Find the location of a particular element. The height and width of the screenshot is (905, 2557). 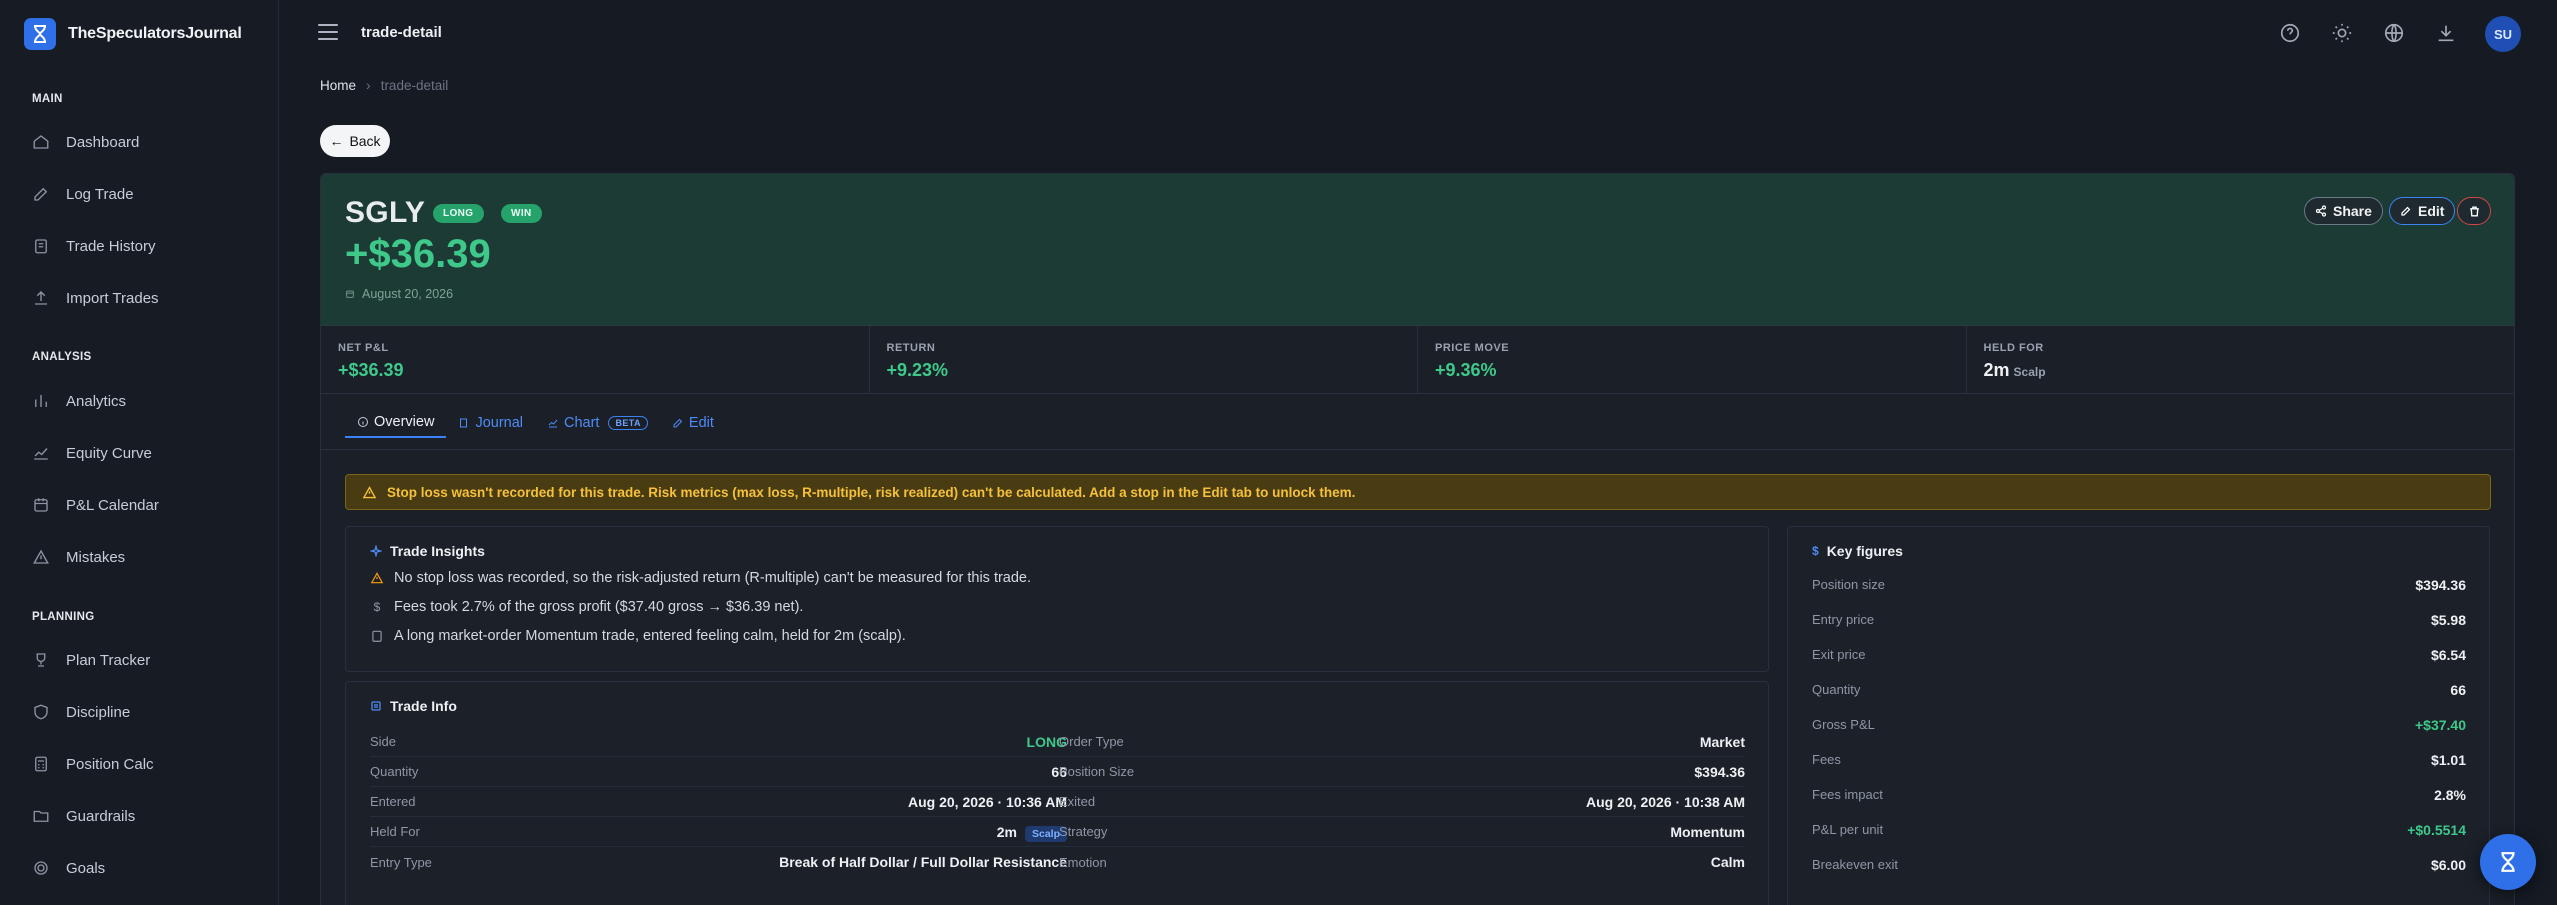

brand: TheSpeculatorsJournal is located at coordinates (133, 34).